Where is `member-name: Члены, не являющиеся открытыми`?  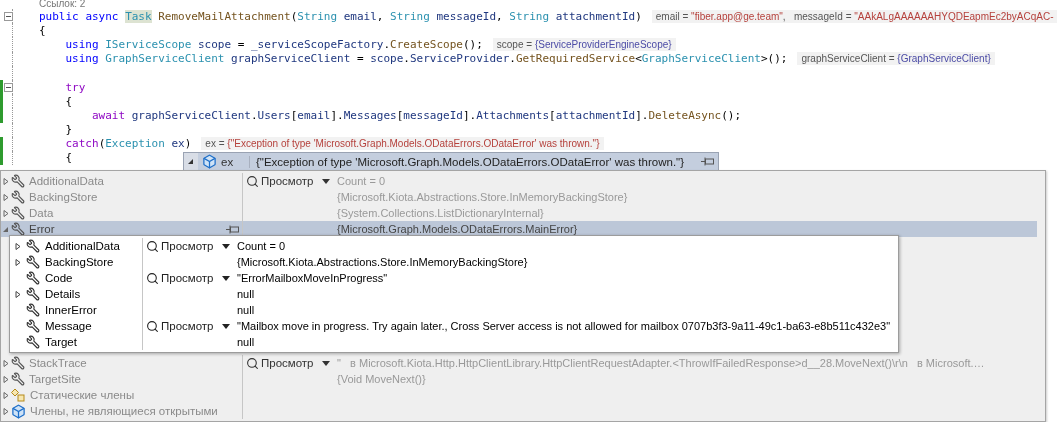 member-name: Члены, не являющиеся открытыми is located at coordinates (124, 411).